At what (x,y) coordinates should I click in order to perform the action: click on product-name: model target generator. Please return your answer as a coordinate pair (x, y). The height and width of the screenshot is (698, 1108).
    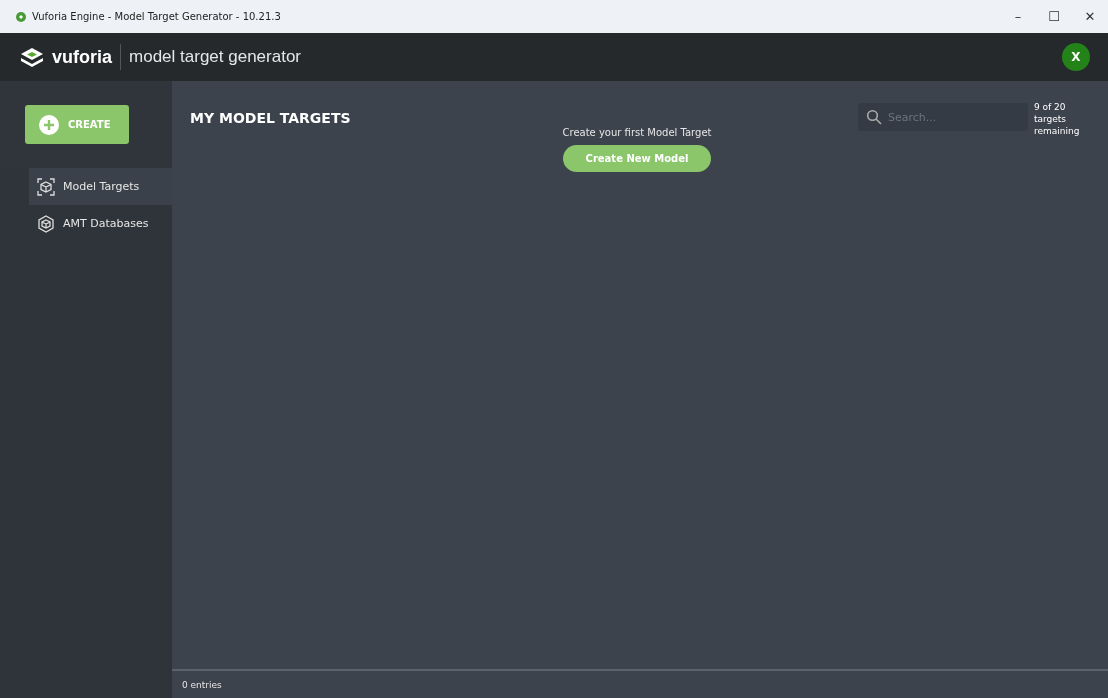
    Looking at the image, I should click on (215, 57).